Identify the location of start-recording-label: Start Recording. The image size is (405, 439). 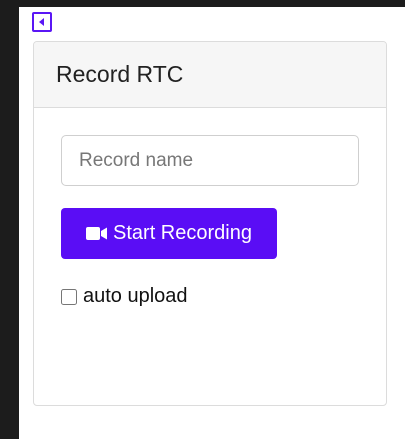
(182, 233).